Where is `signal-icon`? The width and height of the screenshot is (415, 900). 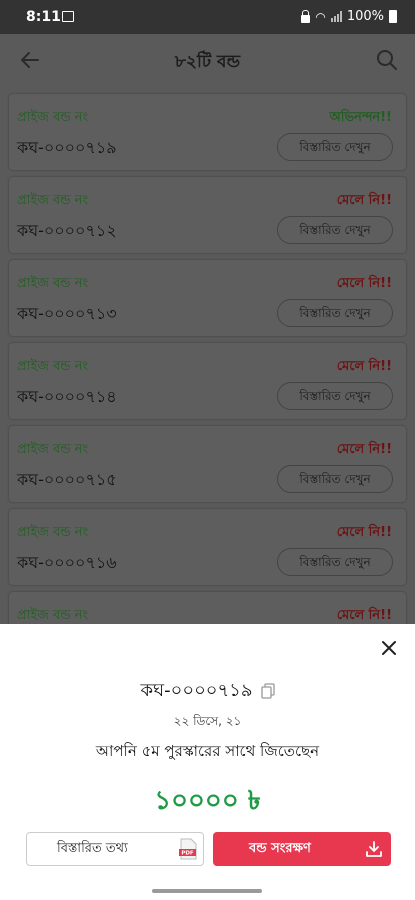
signal-icon is located at coordinates (336, 16).